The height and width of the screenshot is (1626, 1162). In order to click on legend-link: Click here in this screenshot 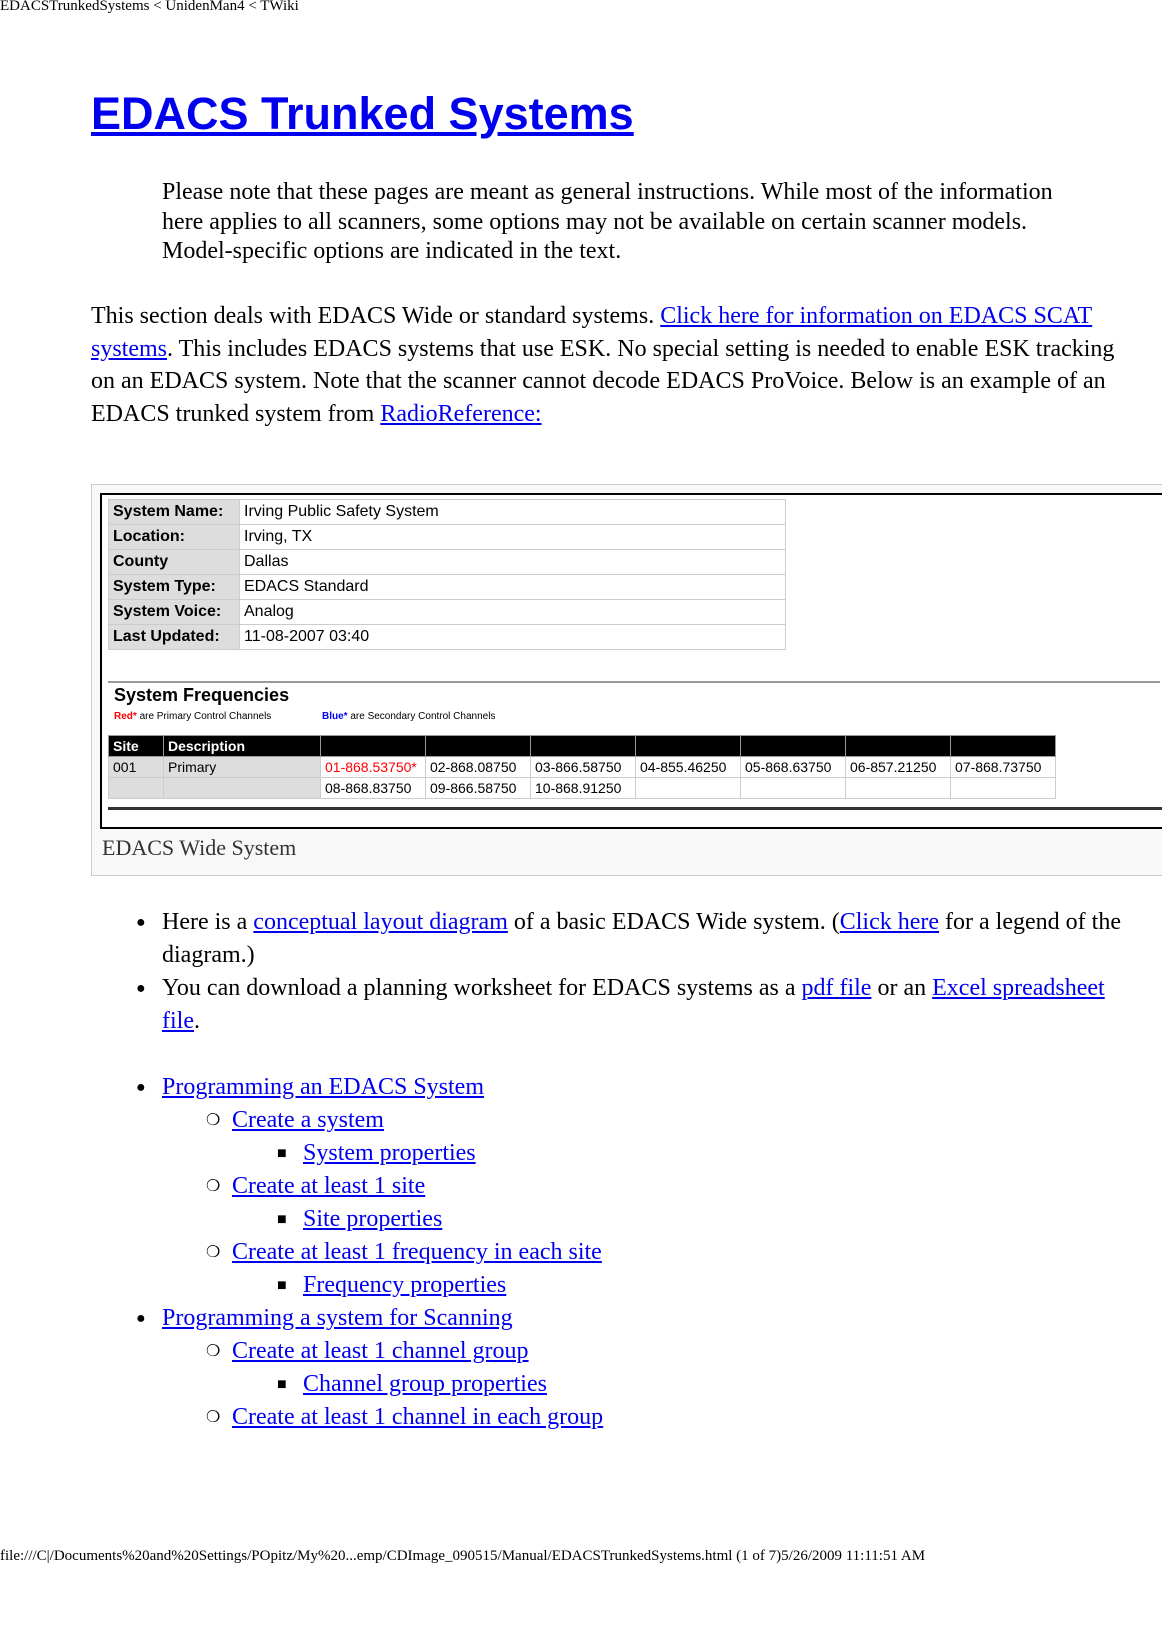, I will do `click(889, 922)`.